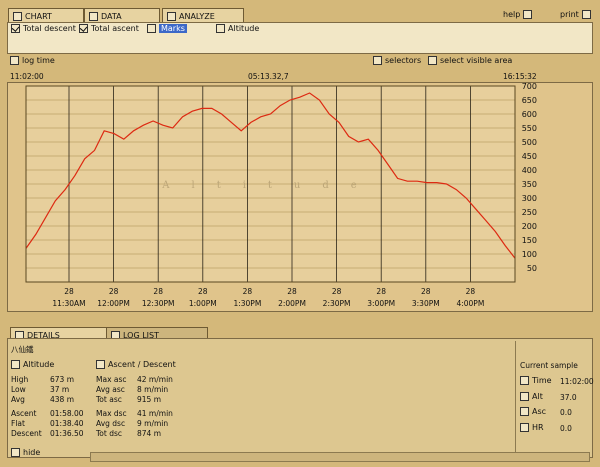  Describe the element at coordinates (18, 399) in the screenshot. I see `stat-label: Avg` at that location.